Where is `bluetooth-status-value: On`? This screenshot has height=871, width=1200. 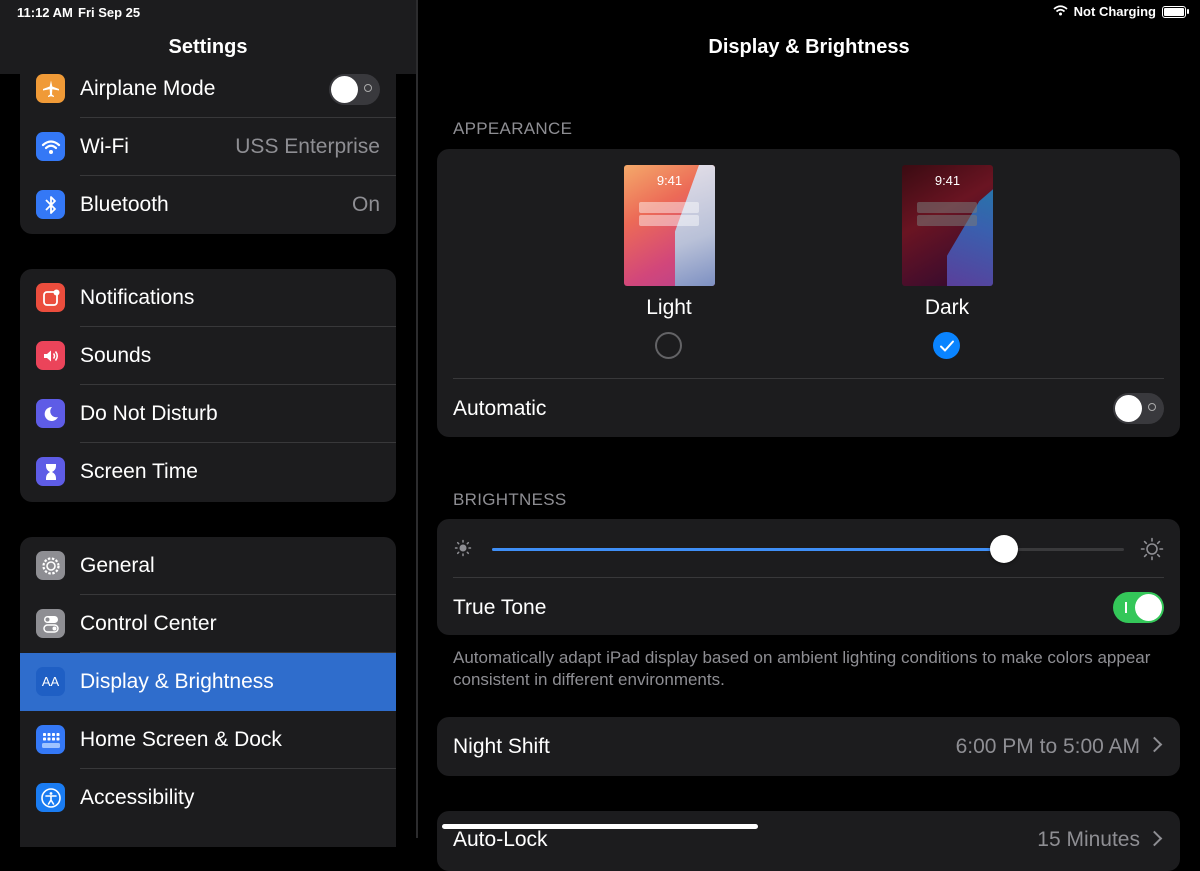
bluetooth-status-value: On is located at coordinates (365, 204).